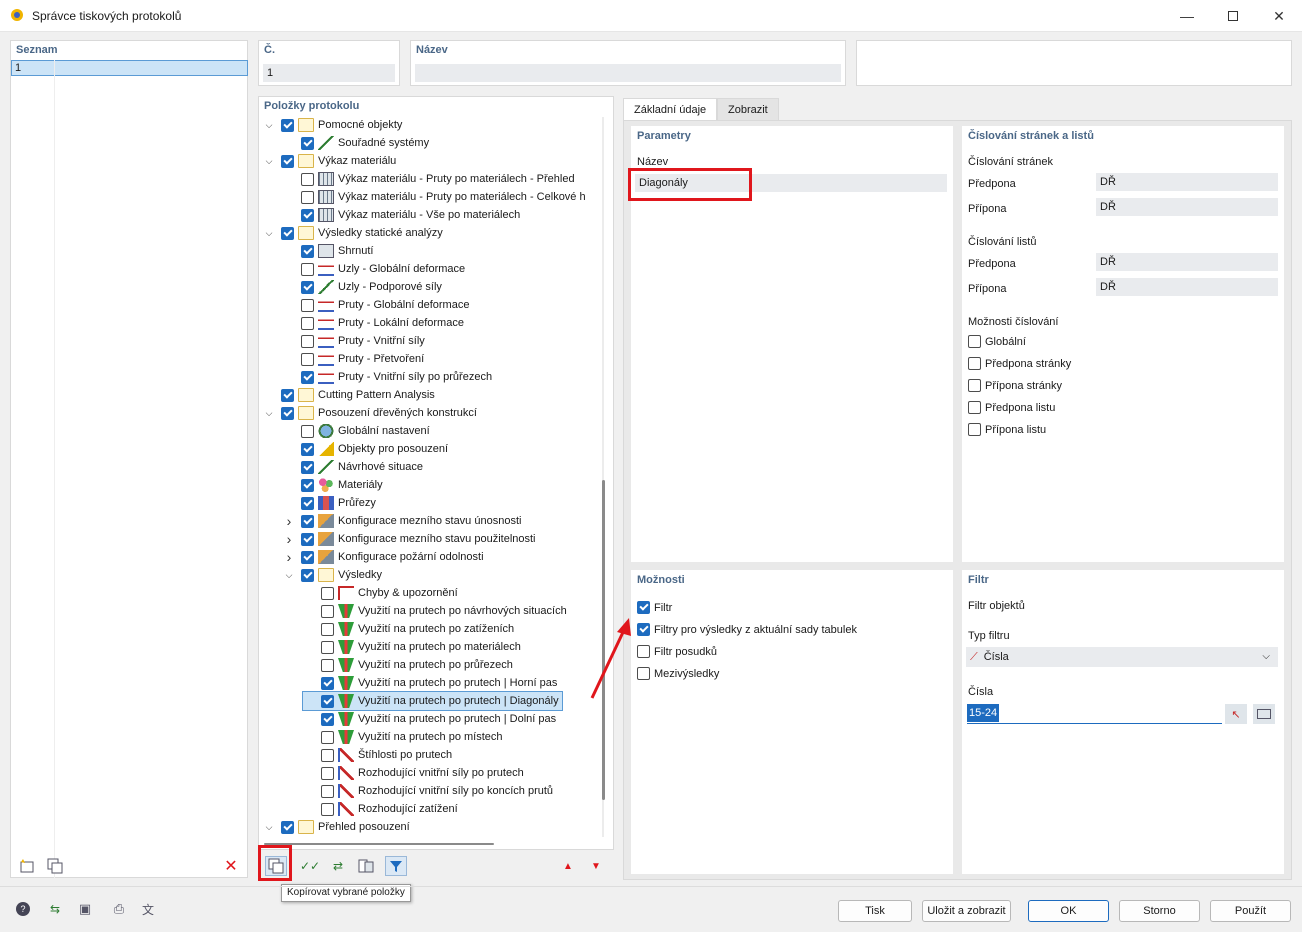 This screenshot has height=932, width=1302. Describe the element at coordinates (338, 866) in the screenshot. I see `toggle-check-button: ⇄` at that location.